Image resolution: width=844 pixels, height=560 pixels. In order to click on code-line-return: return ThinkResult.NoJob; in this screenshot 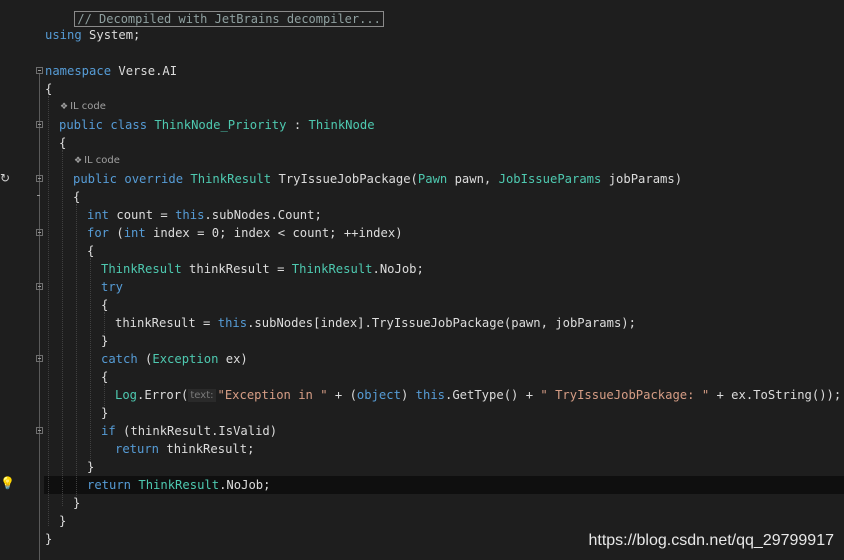, I will do `click(178, 485)`.